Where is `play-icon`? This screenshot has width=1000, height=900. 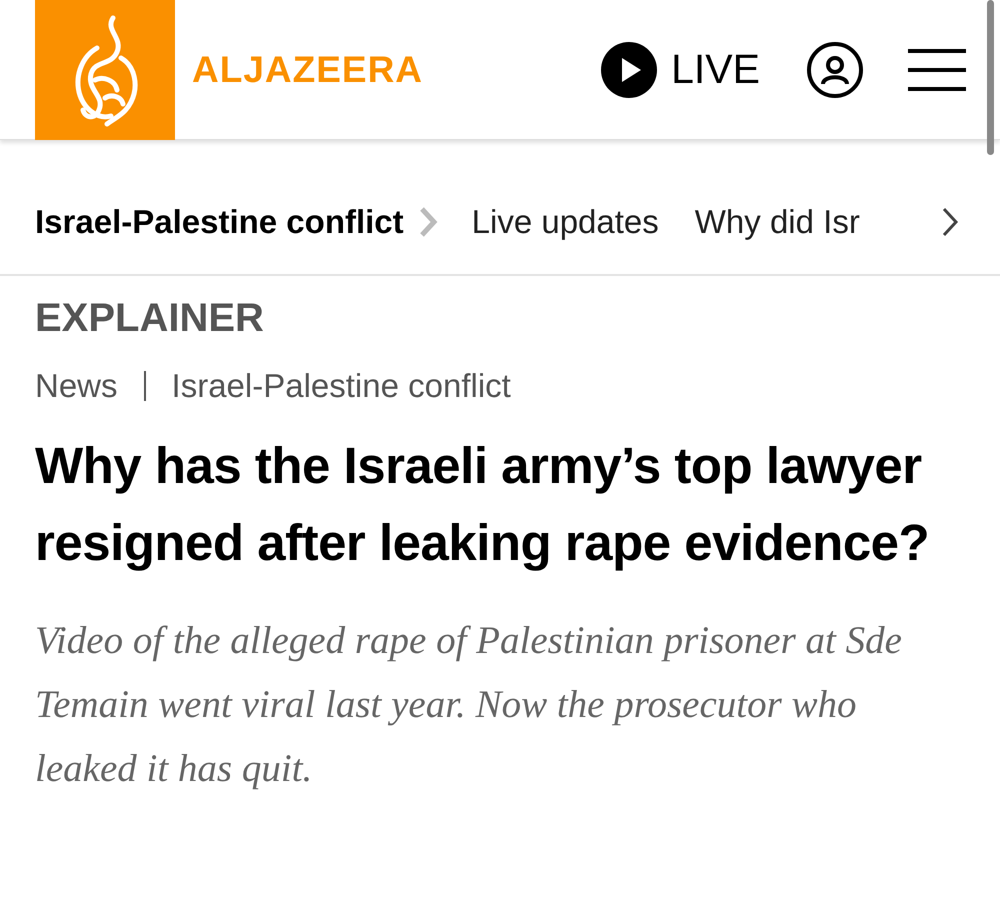
play-icon is located at coordinates (629, 70).